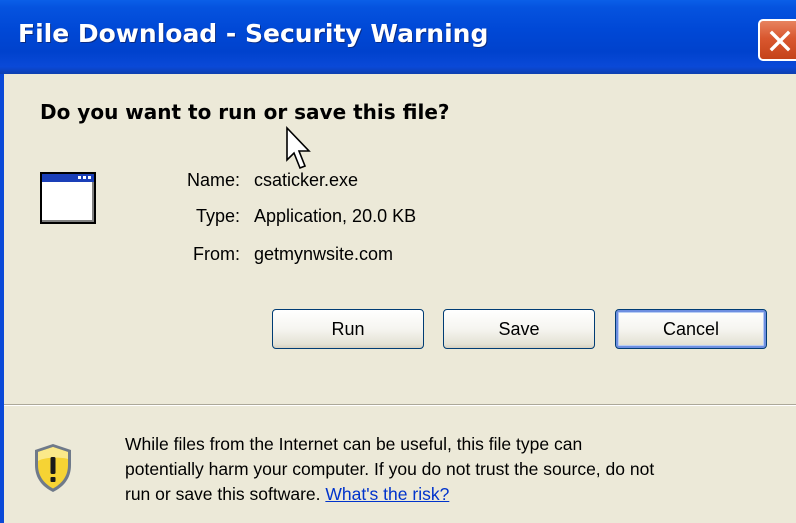  What do you see at coordinates (335, 216) in the screenshot?
I see `type-value: Application, 20.0 KB` at bounding box center [335, 216].